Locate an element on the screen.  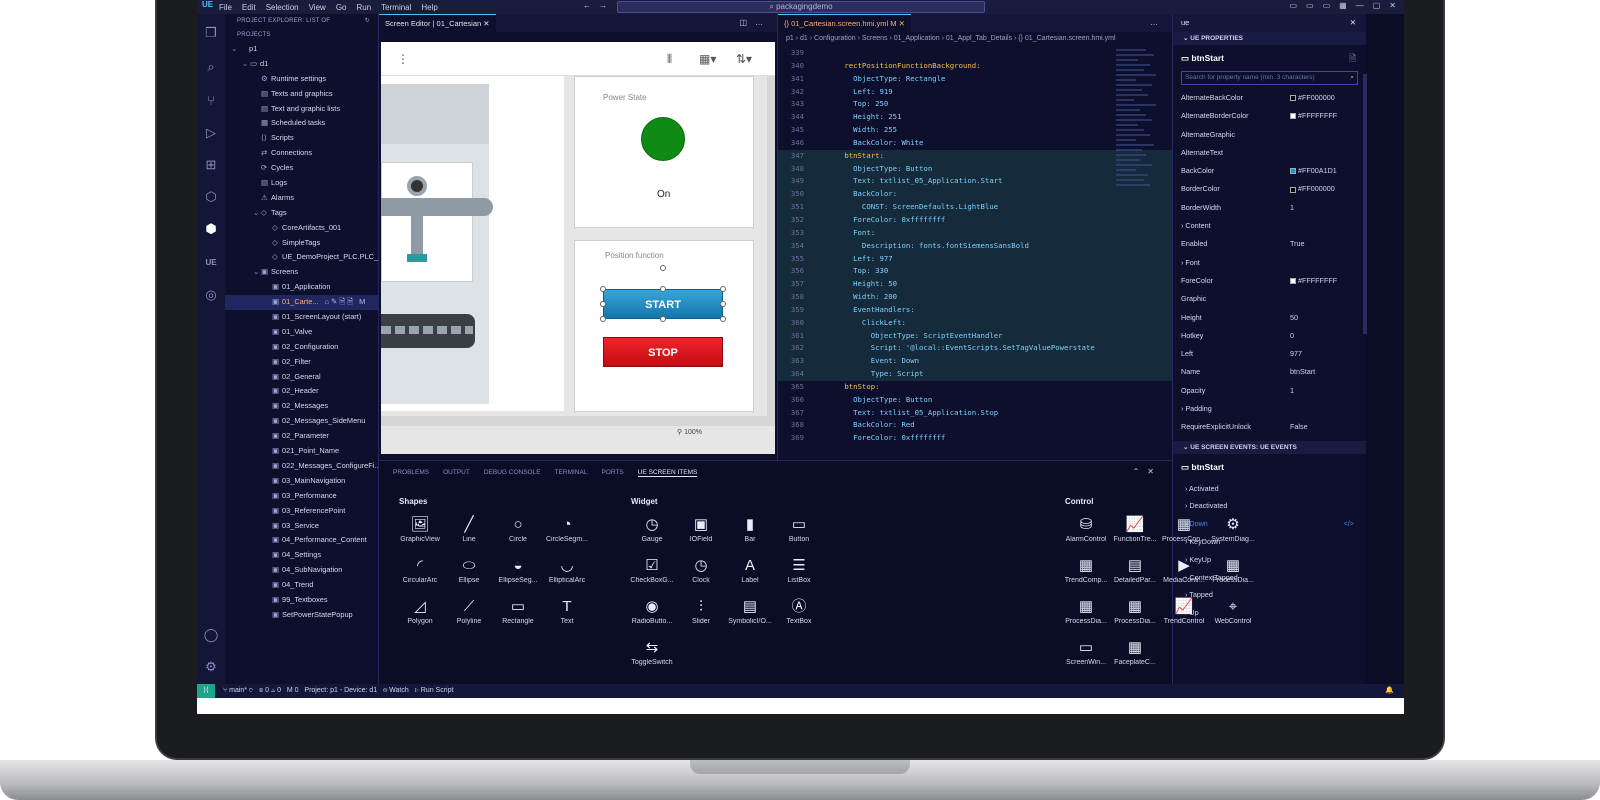
tree-item: ▣ 01_Valve is located at coordinates (302, 332).